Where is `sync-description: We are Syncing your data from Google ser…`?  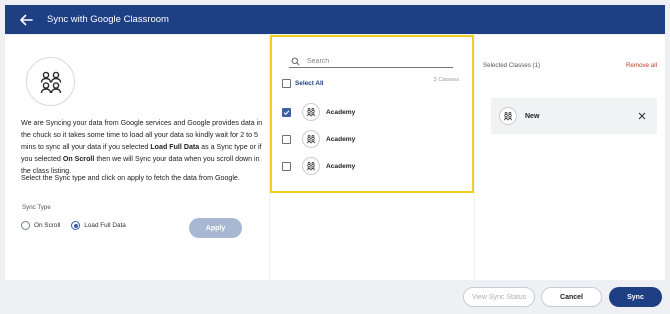
sync-description: We are Syncing your data from Google ser… is located at coordinates (142, 147).